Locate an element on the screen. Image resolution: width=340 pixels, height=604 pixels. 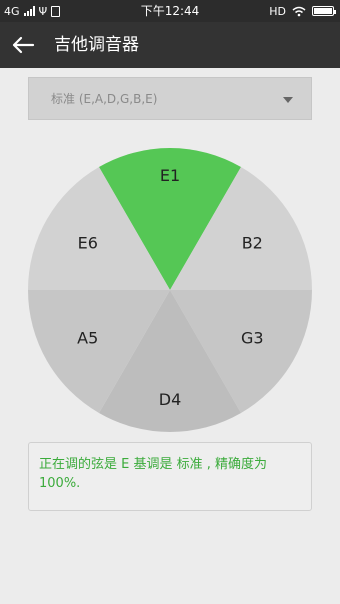
status-message: 正在调的弦是 E 基调是 标准 , 精确度为 100%. is located at coordinates (153, 474).